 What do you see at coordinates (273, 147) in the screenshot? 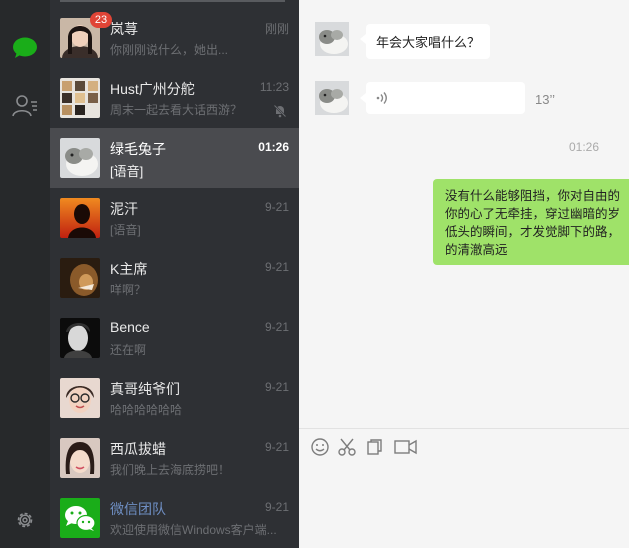
I see `conversation-time: 01:26` at bounding box center [273, 147].